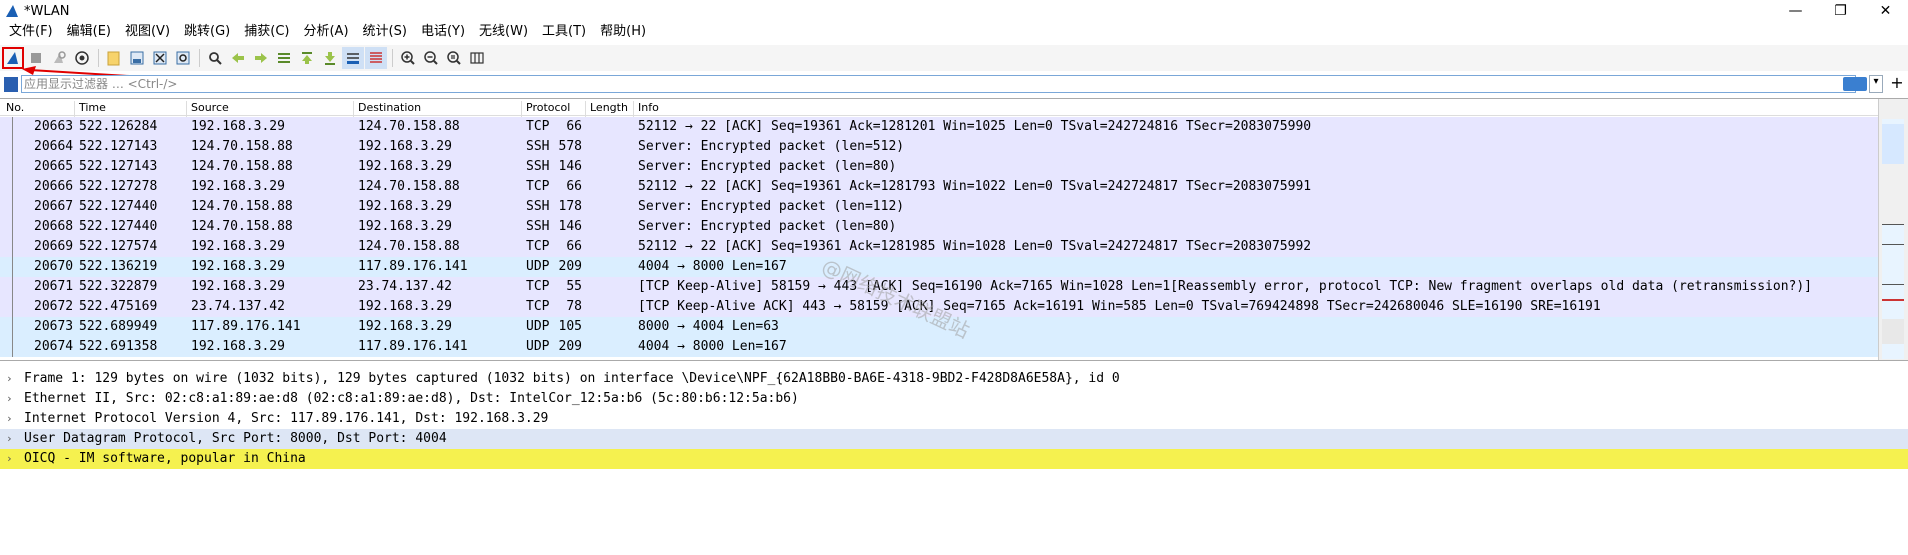 This screenshot has height=555, width=1908. What do you see at coordinates (570, 266) in the screenshot?
I see `cell-length: 209` at bounding box center [570, 266].